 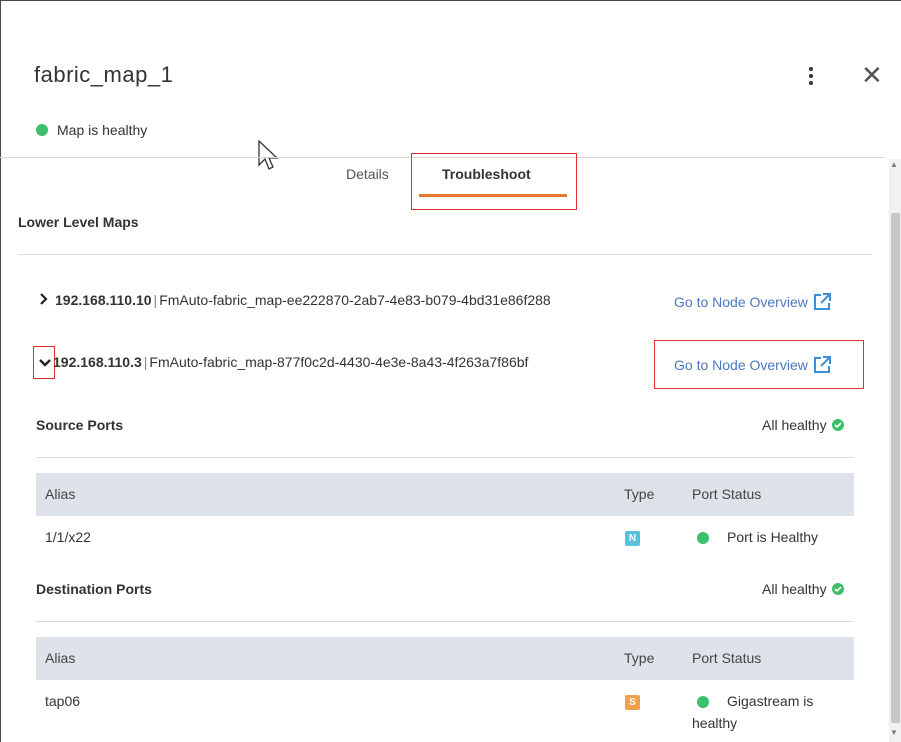 What do you see at coordinates (445, 494) in the screenshot?
I see `source-ports-table-header: Alias Type Port Status` at bounding box center [445, 494].